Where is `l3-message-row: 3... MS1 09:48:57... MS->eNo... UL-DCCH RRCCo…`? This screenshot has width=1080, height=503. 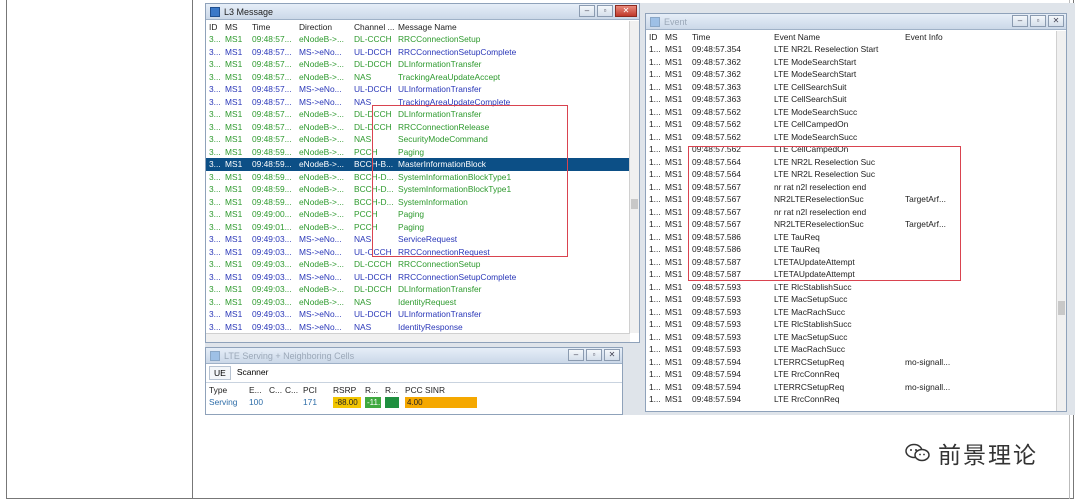 l3-message-row: 3... MS1 09:48:57... MS->eNo... UL-DCCH RRCCo… is located at coordinates (418, 52).